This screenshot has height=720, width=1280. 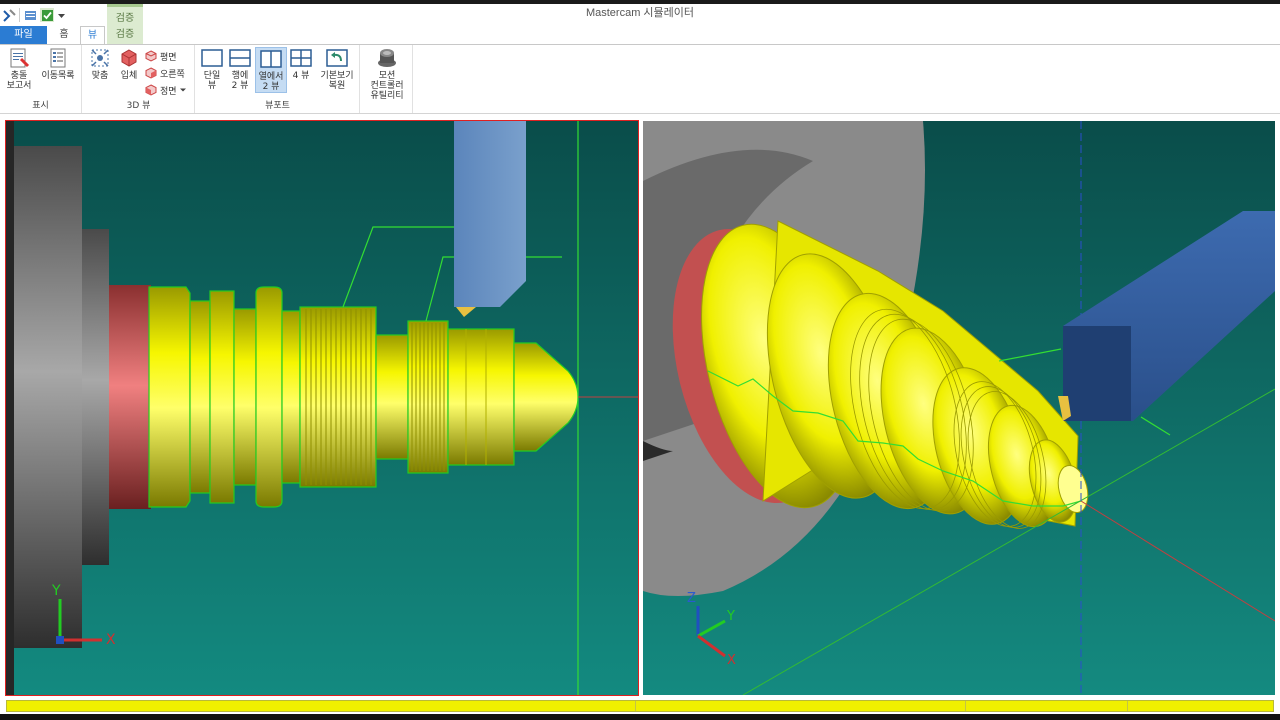 I want to click on top-view-label: 평면, so click(x=168, y=57).